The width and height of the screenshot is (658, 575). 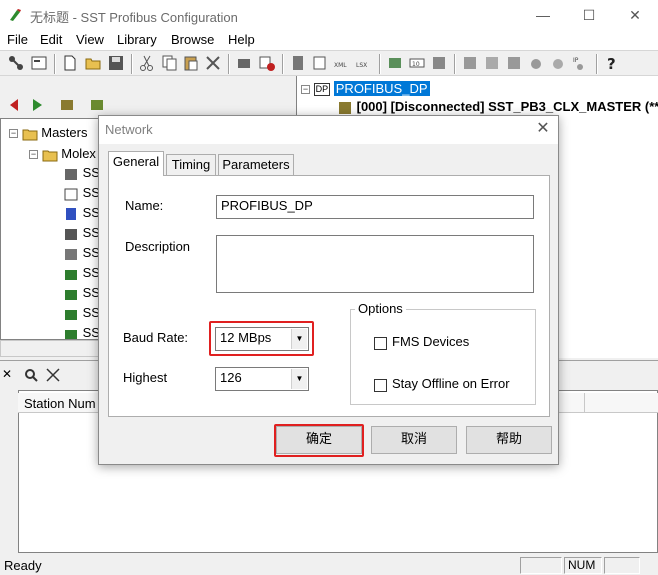 I want to click on baud-rate-select: 12 MBps ▼, so click(x=262, y=339).